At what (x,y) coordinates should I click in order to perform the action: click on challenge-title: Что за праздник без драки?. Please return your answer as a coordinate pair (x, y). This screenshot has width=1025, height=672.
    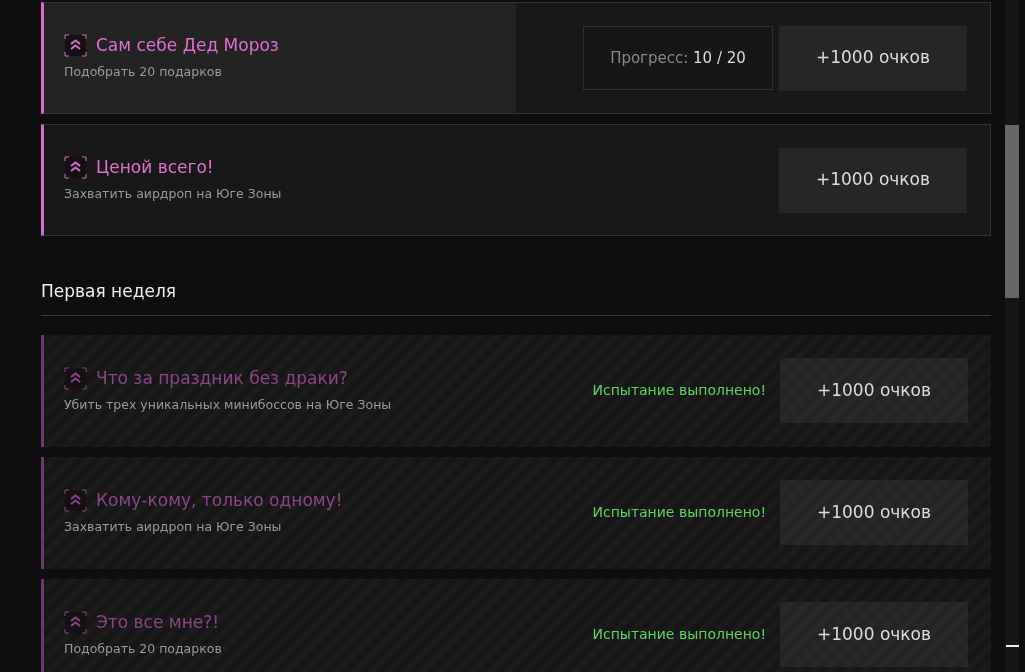
    Looking at the image, I should click on (222, 378).